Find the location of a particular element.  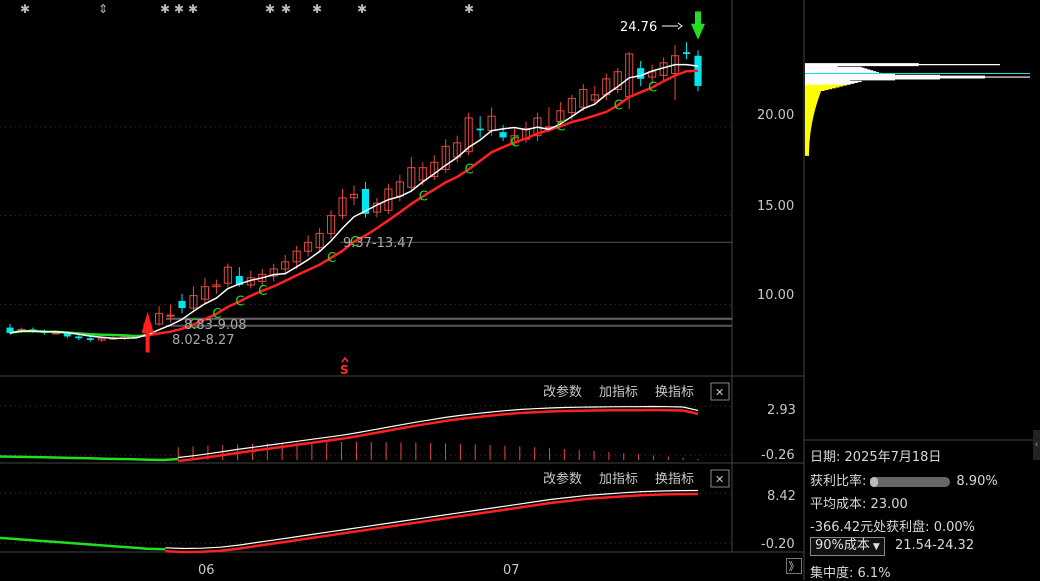

s-marker-arrow is located at coordinates (345, 359).